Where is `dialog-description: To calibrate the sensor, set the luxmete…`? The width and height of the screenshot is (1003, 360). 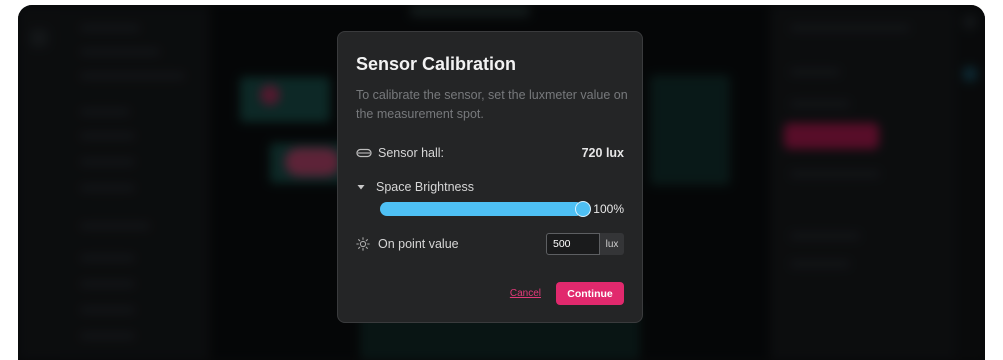 dialog-description: To calibrate the sensor, set the luxmete… is located at coordinates (492, 104).